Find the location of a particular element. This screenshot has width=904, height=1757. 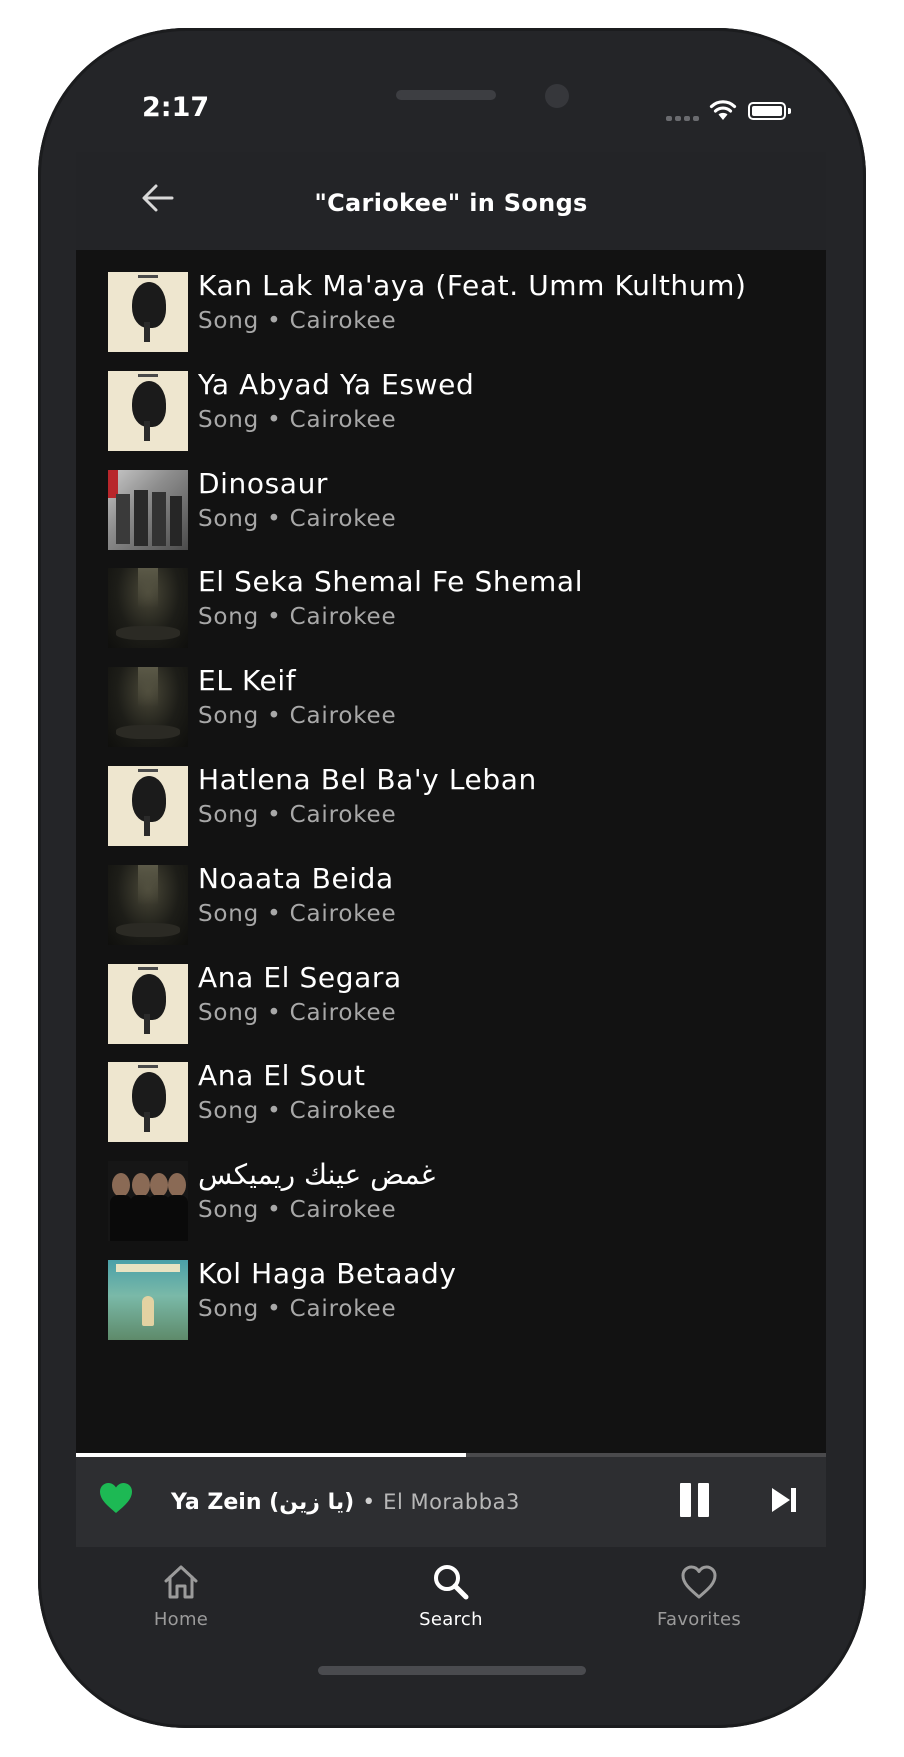

song-title: Ana El Segara is located at coordinates (300, 977).